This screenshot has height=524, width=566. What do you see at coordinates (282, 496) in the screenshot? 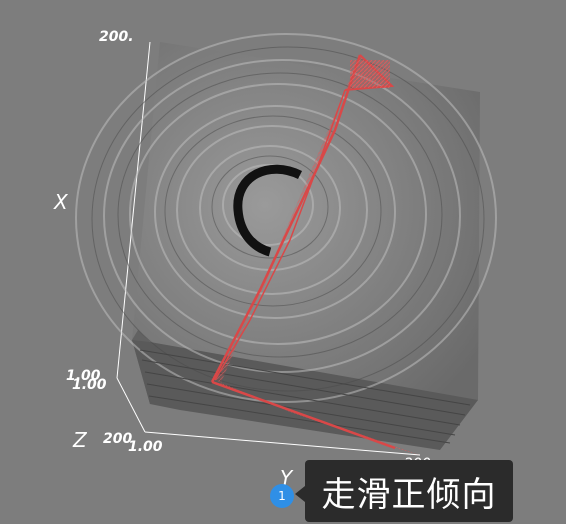
I see `step-badge: 1` at bounding box center [282, 496].